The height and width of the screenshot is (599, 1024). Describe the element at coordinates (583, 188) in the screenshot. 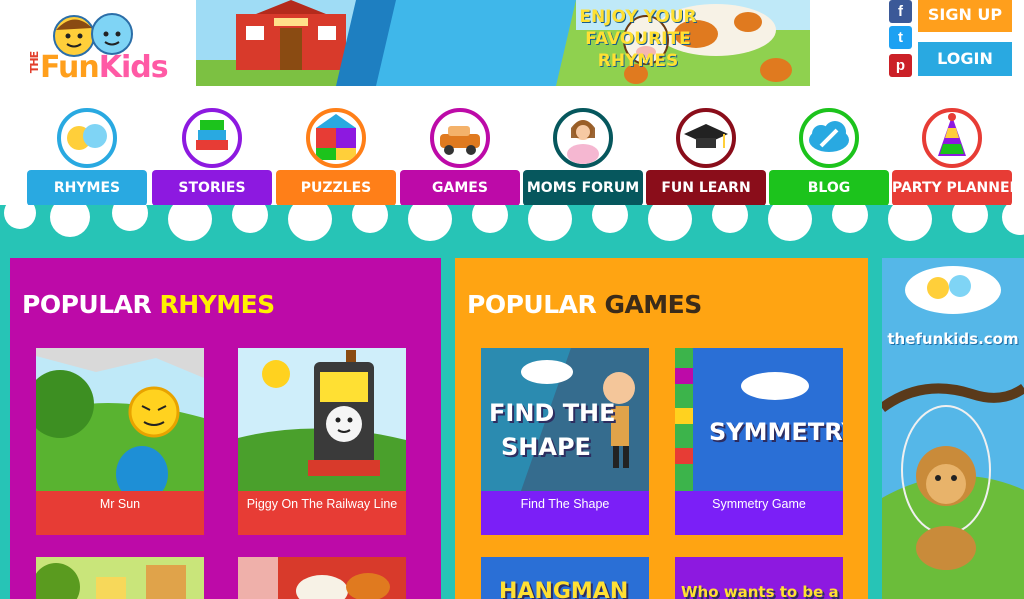

I see `nav-label-moms-forum: MOMS FORUM` at that location.